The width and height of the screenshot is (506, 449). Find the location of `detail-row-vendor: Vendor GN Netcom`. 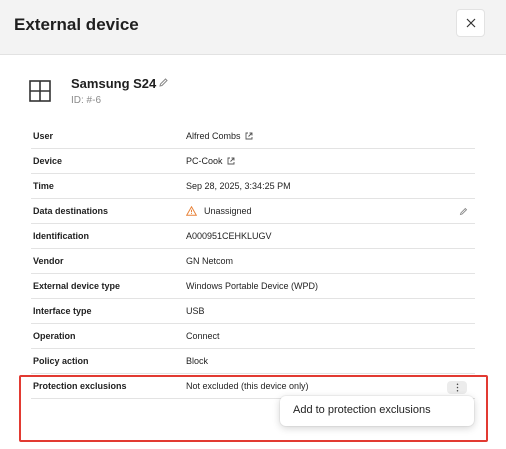

detail-row-vendor: Vendor GN Netcom is located at coordinates (253, 261).